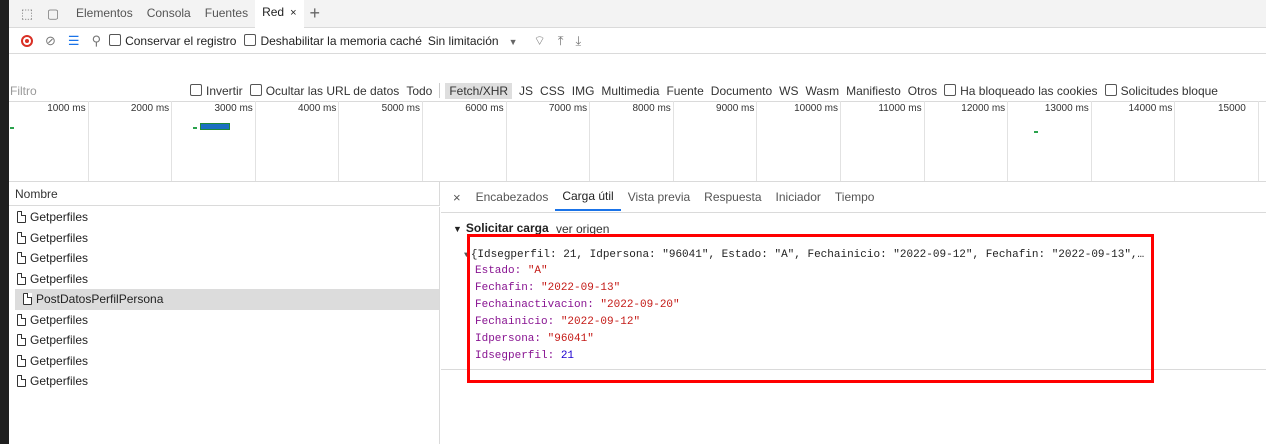 This screenshot has width=1266, height=444. Describe the element at coordinates (816, 108) in the screenshot. I see `timeline-tick-label: 10000 ms` at that location.